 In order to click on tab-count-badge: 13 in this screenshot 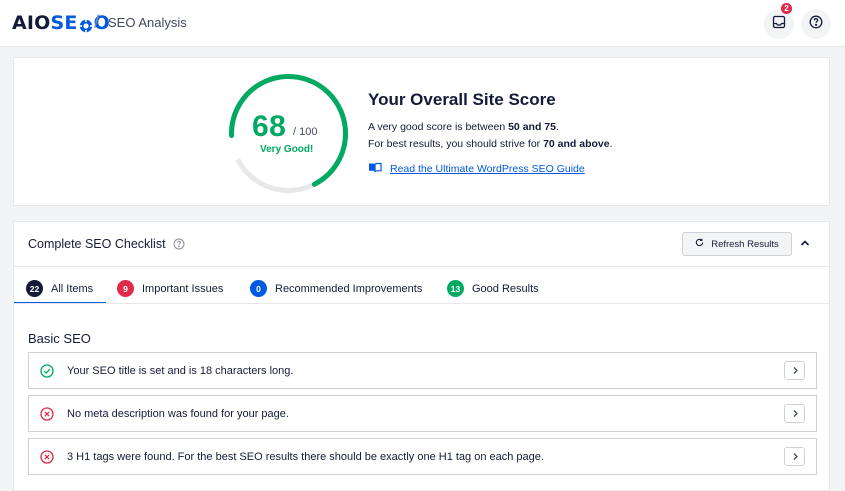, I will do `click(455, 288)`.